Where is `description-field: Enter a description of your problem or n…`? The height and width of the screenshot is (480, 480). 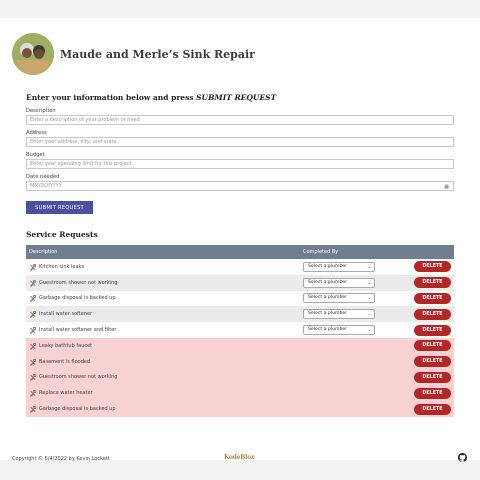 description-field: Enter a description of your problem or n… is located at coordinates (240, 120).